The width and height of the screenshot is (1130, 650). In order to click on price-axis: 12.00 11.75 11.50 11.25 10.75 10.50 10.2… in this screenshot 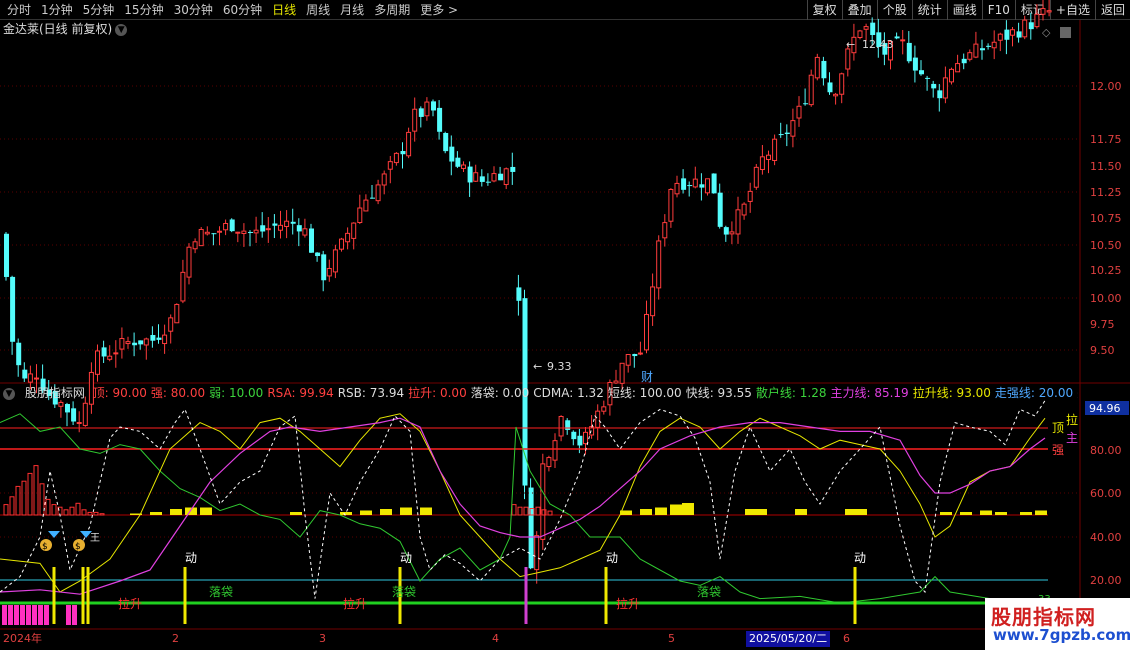, I will do `click(1106, 218)`.